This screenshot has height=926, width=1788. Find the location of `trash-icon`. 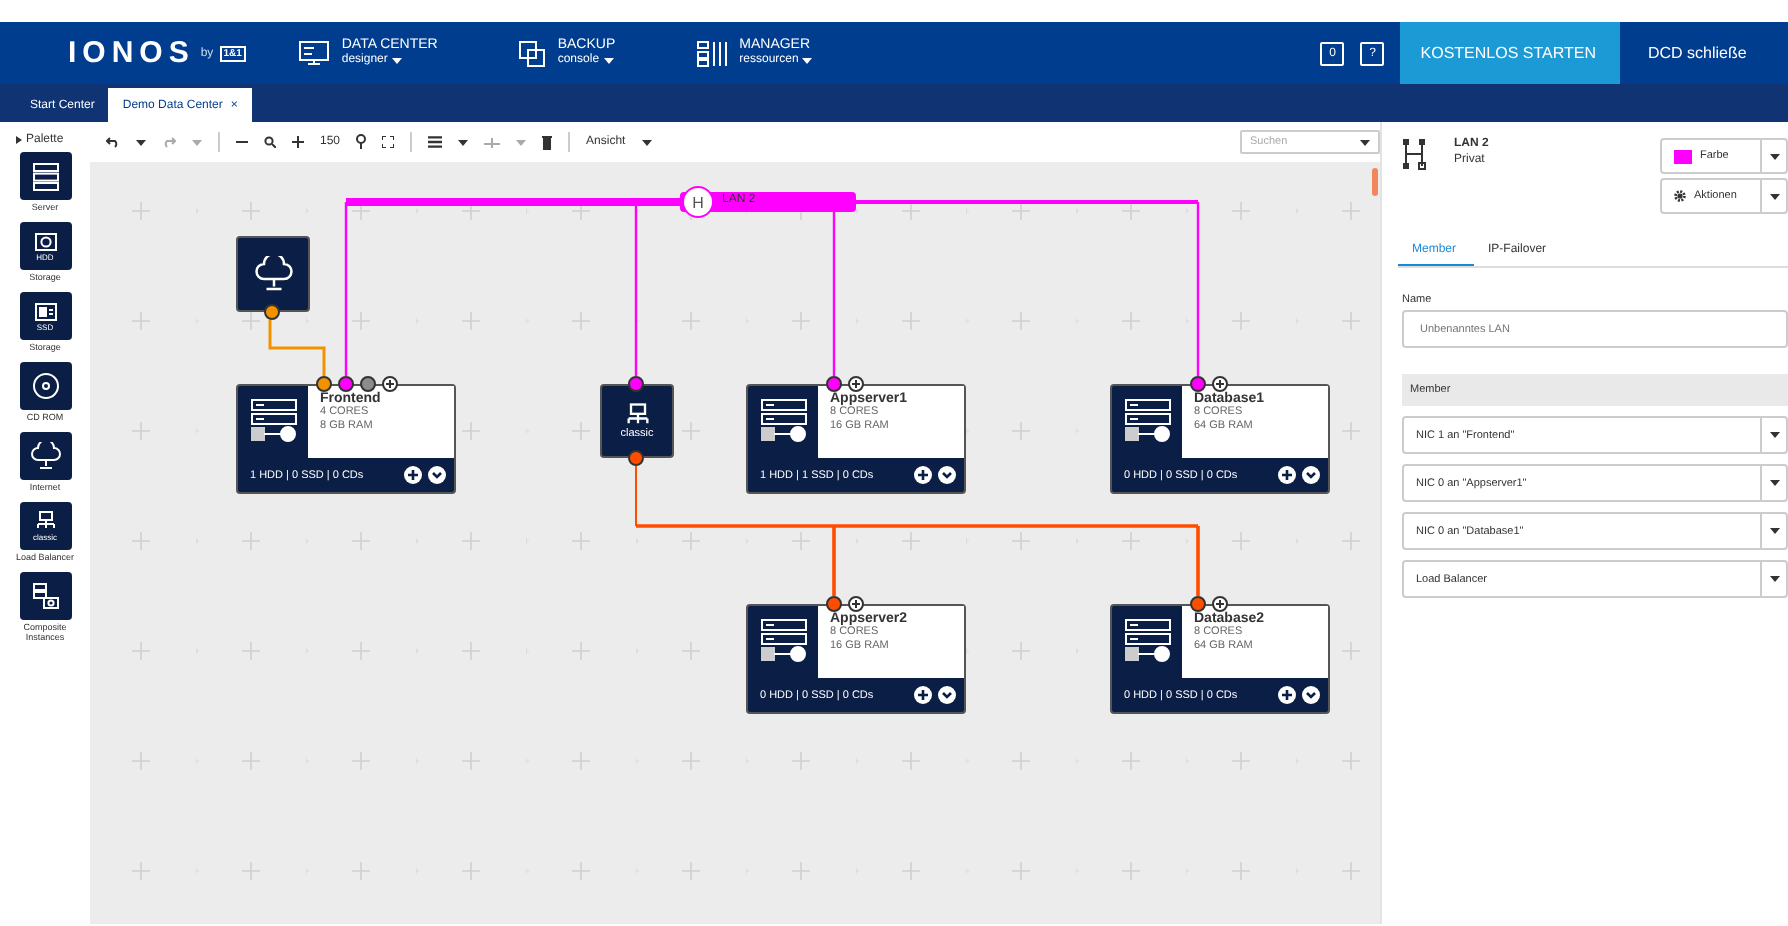

trash-icon is located at coordinates (547, 142).